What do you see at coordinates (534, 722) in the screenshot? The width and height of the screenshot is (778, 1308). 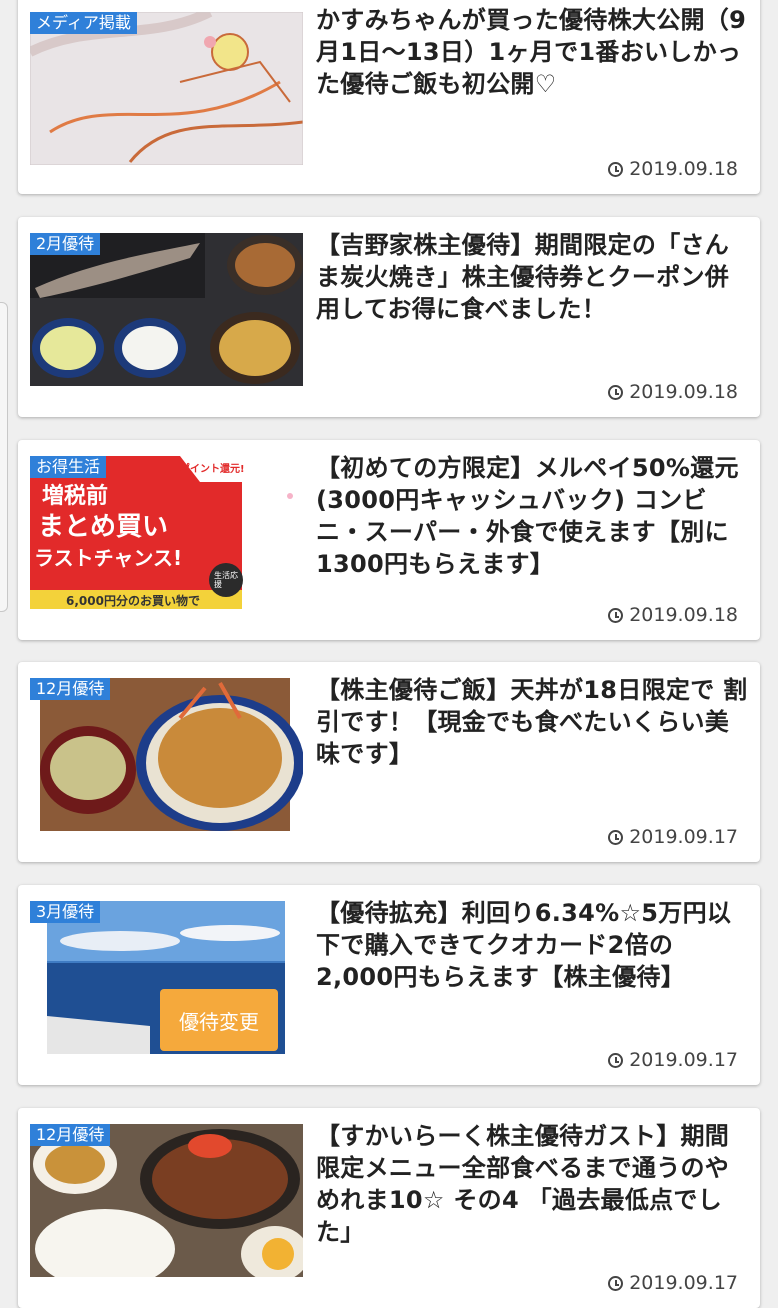 I see `article-title: 【株主優待ご飯】天丼が18日限定で 割引です！【現金でも食べたいくらい美味です】` at bounding box center [534, 722].